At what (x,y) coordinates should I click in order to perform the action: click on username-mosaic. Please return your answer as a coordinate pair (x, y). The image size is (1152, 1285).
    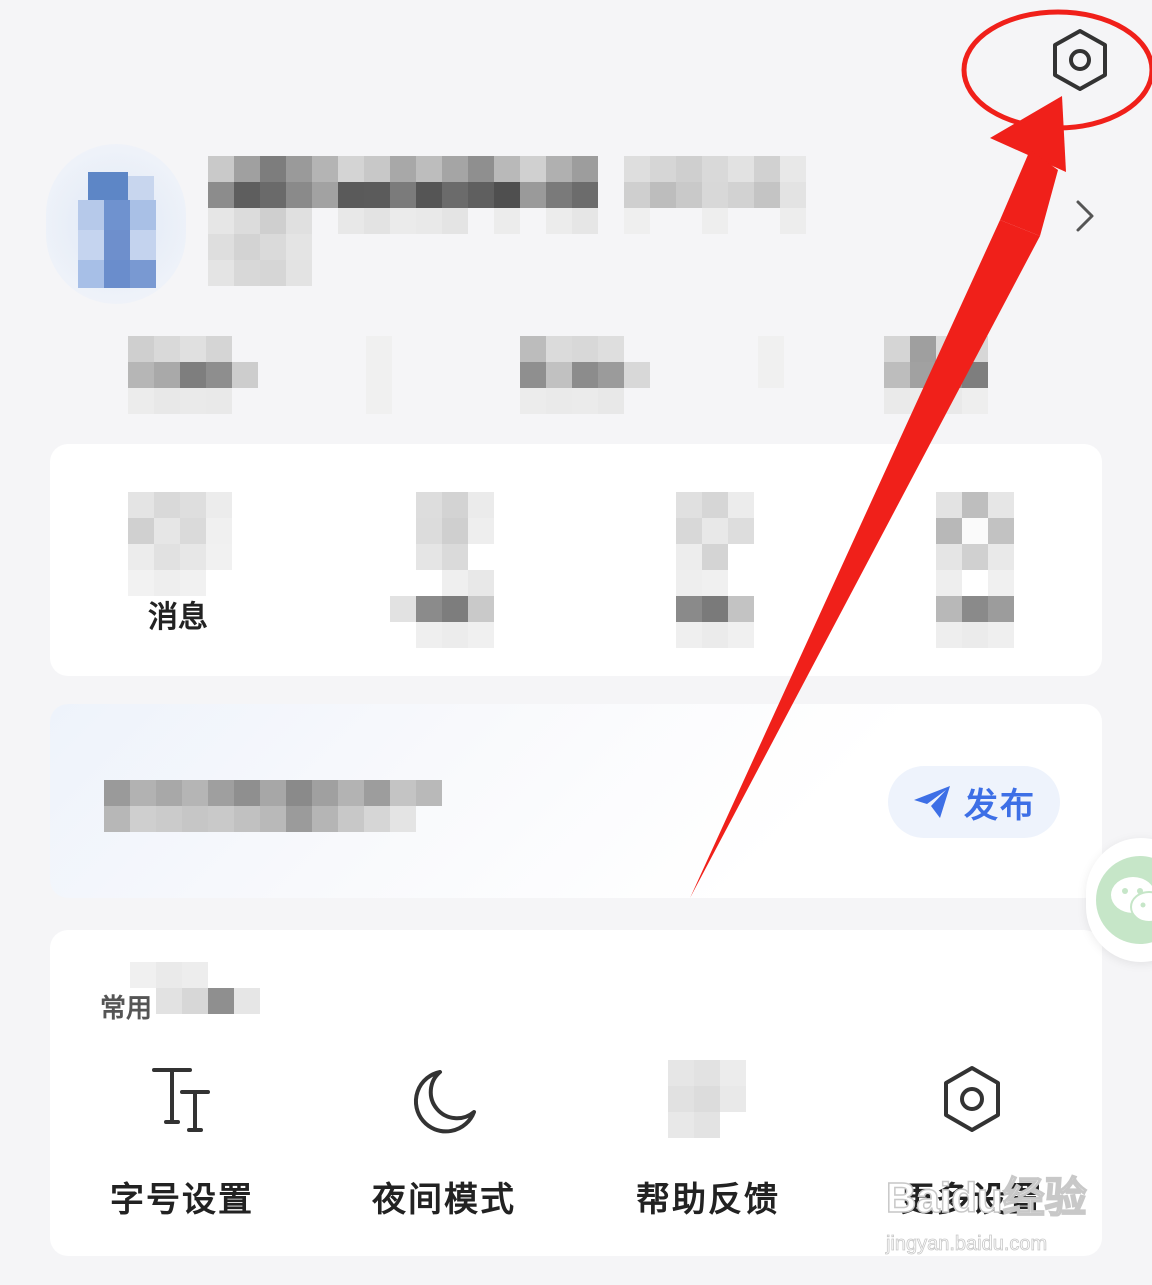
    Looking at the image, I should click on (508, 221).